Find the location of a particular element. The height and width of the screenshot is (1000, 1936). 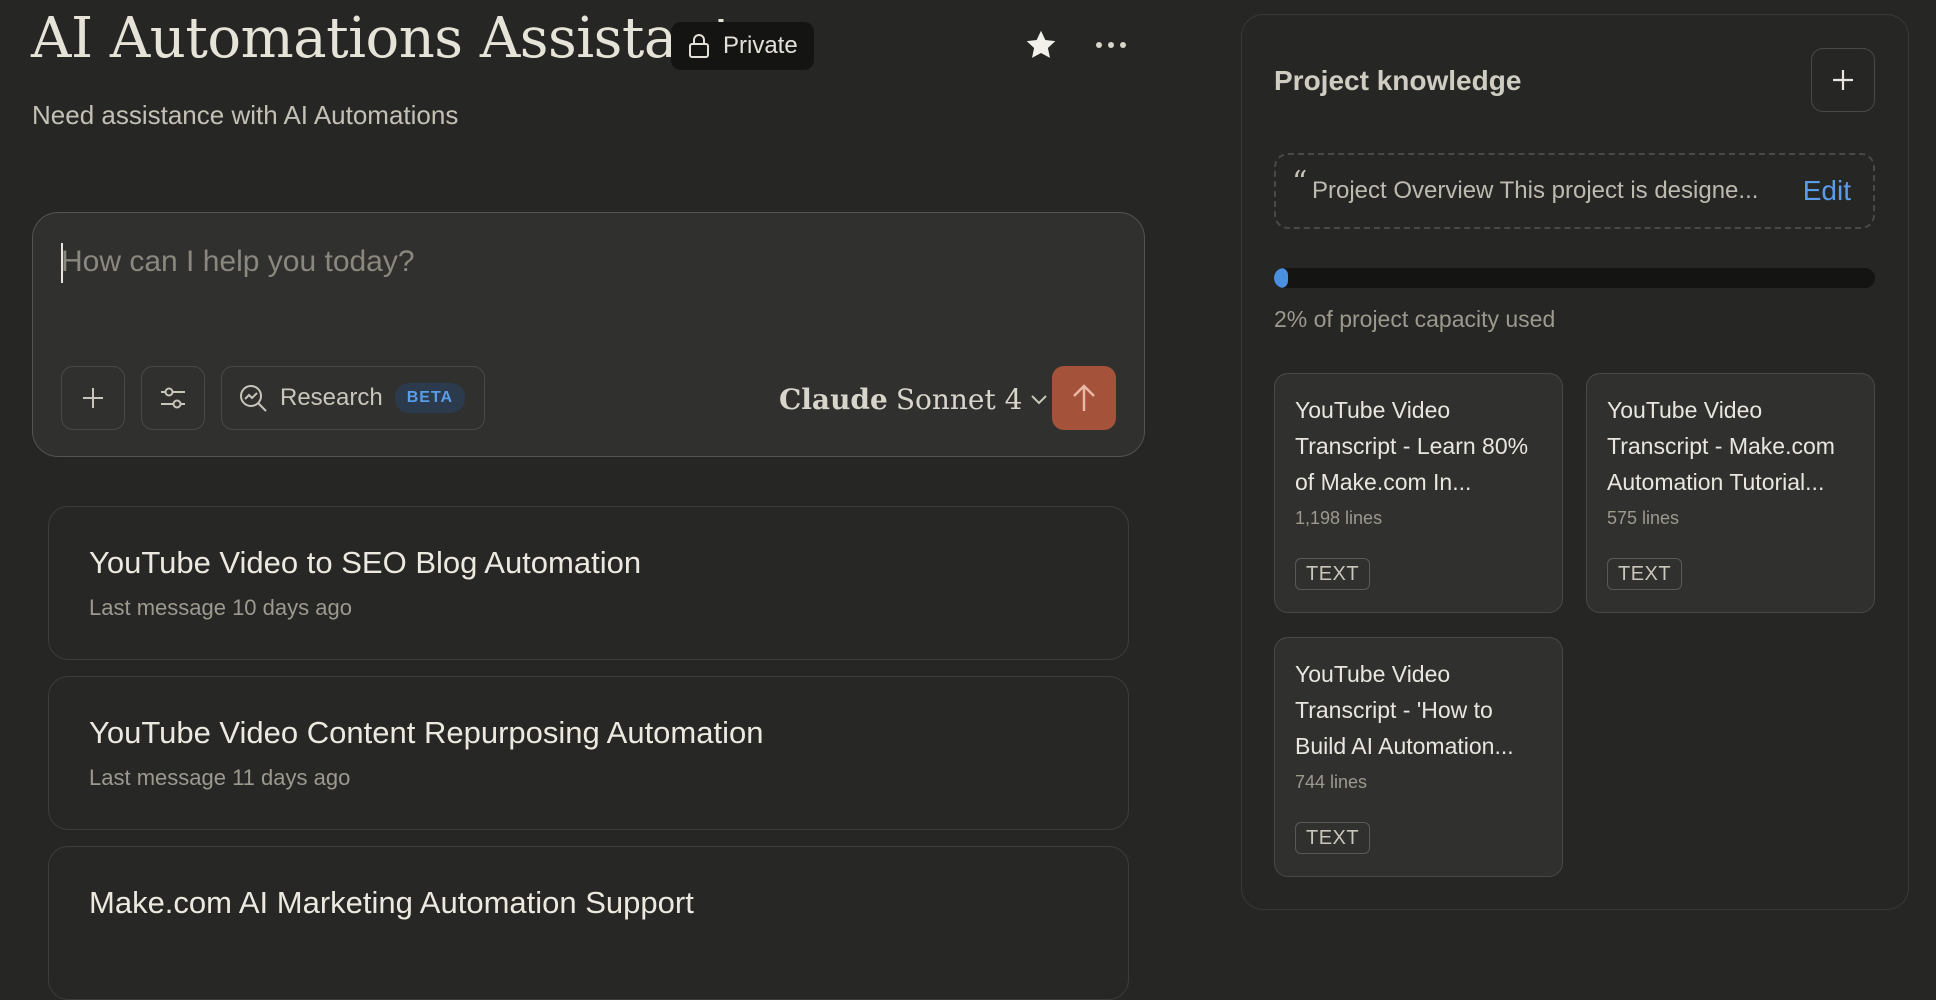

chat-last-message: Last message 11 days ago is located at coordinates (220, 777).